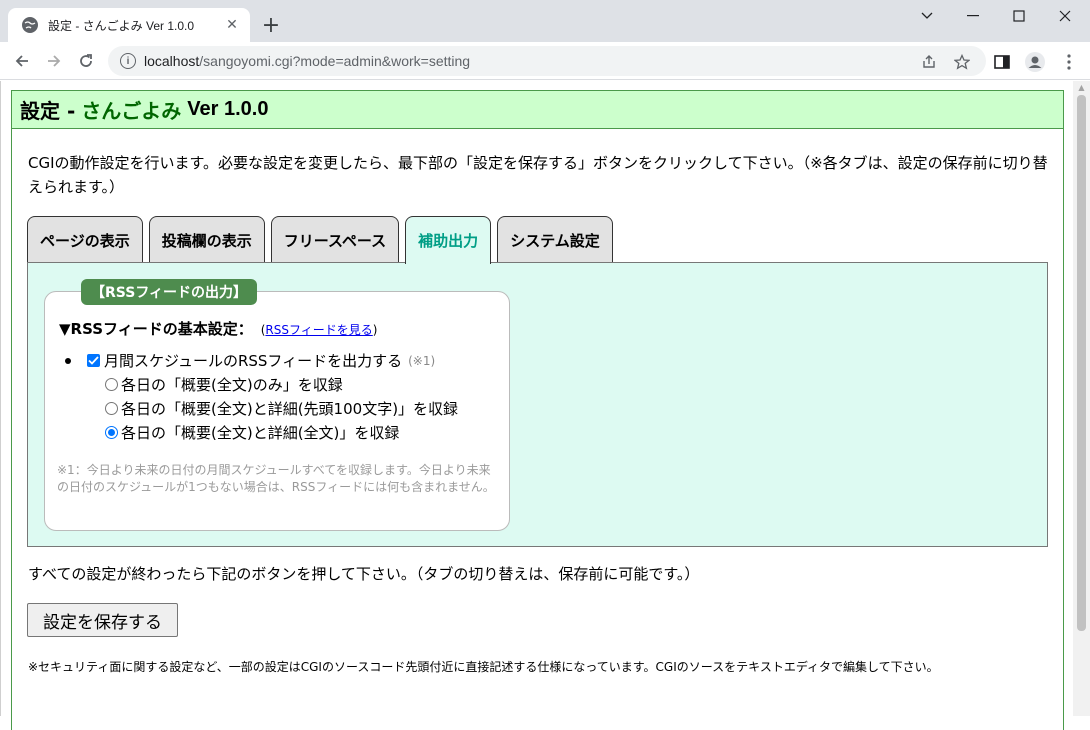  I want to click on rss-output-option: 月間スケジュールのRSSフィードを出力する (※1), so click(247, 360).